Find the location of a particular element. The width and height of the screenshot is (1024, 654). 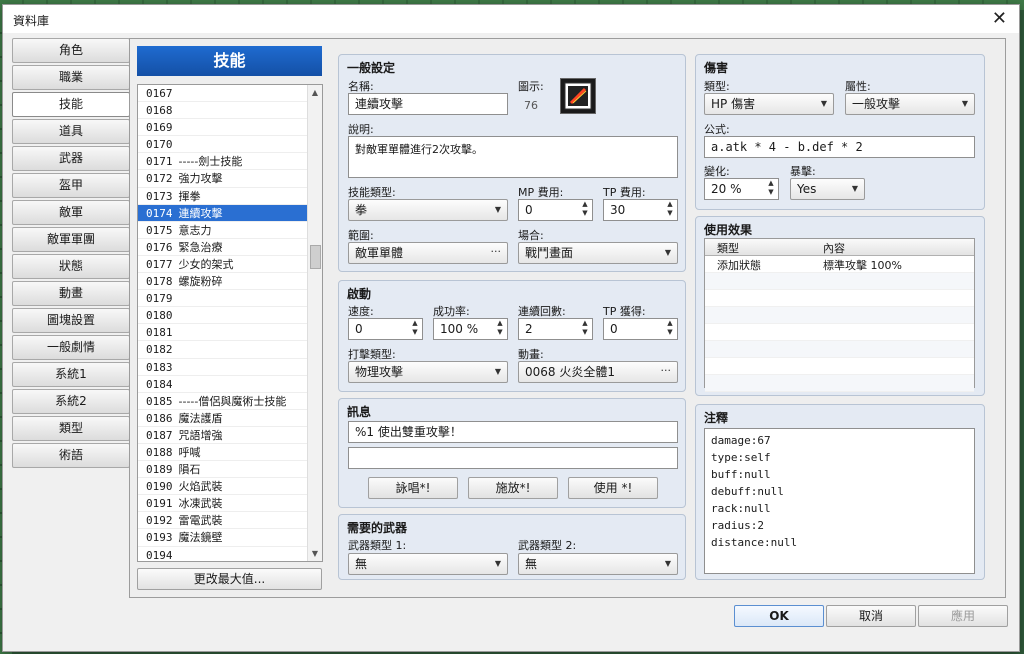

close-icon: ✕ is located at coordinates (999, 18).